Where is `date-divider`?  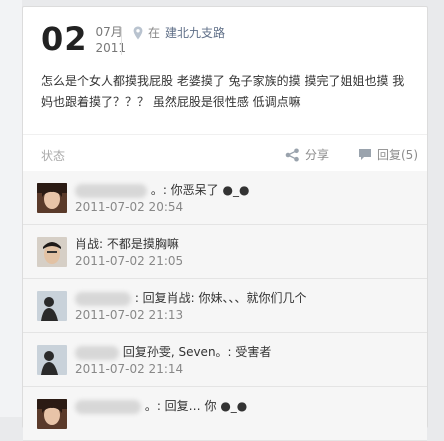 date-divider is located at coordinates (121, 41).